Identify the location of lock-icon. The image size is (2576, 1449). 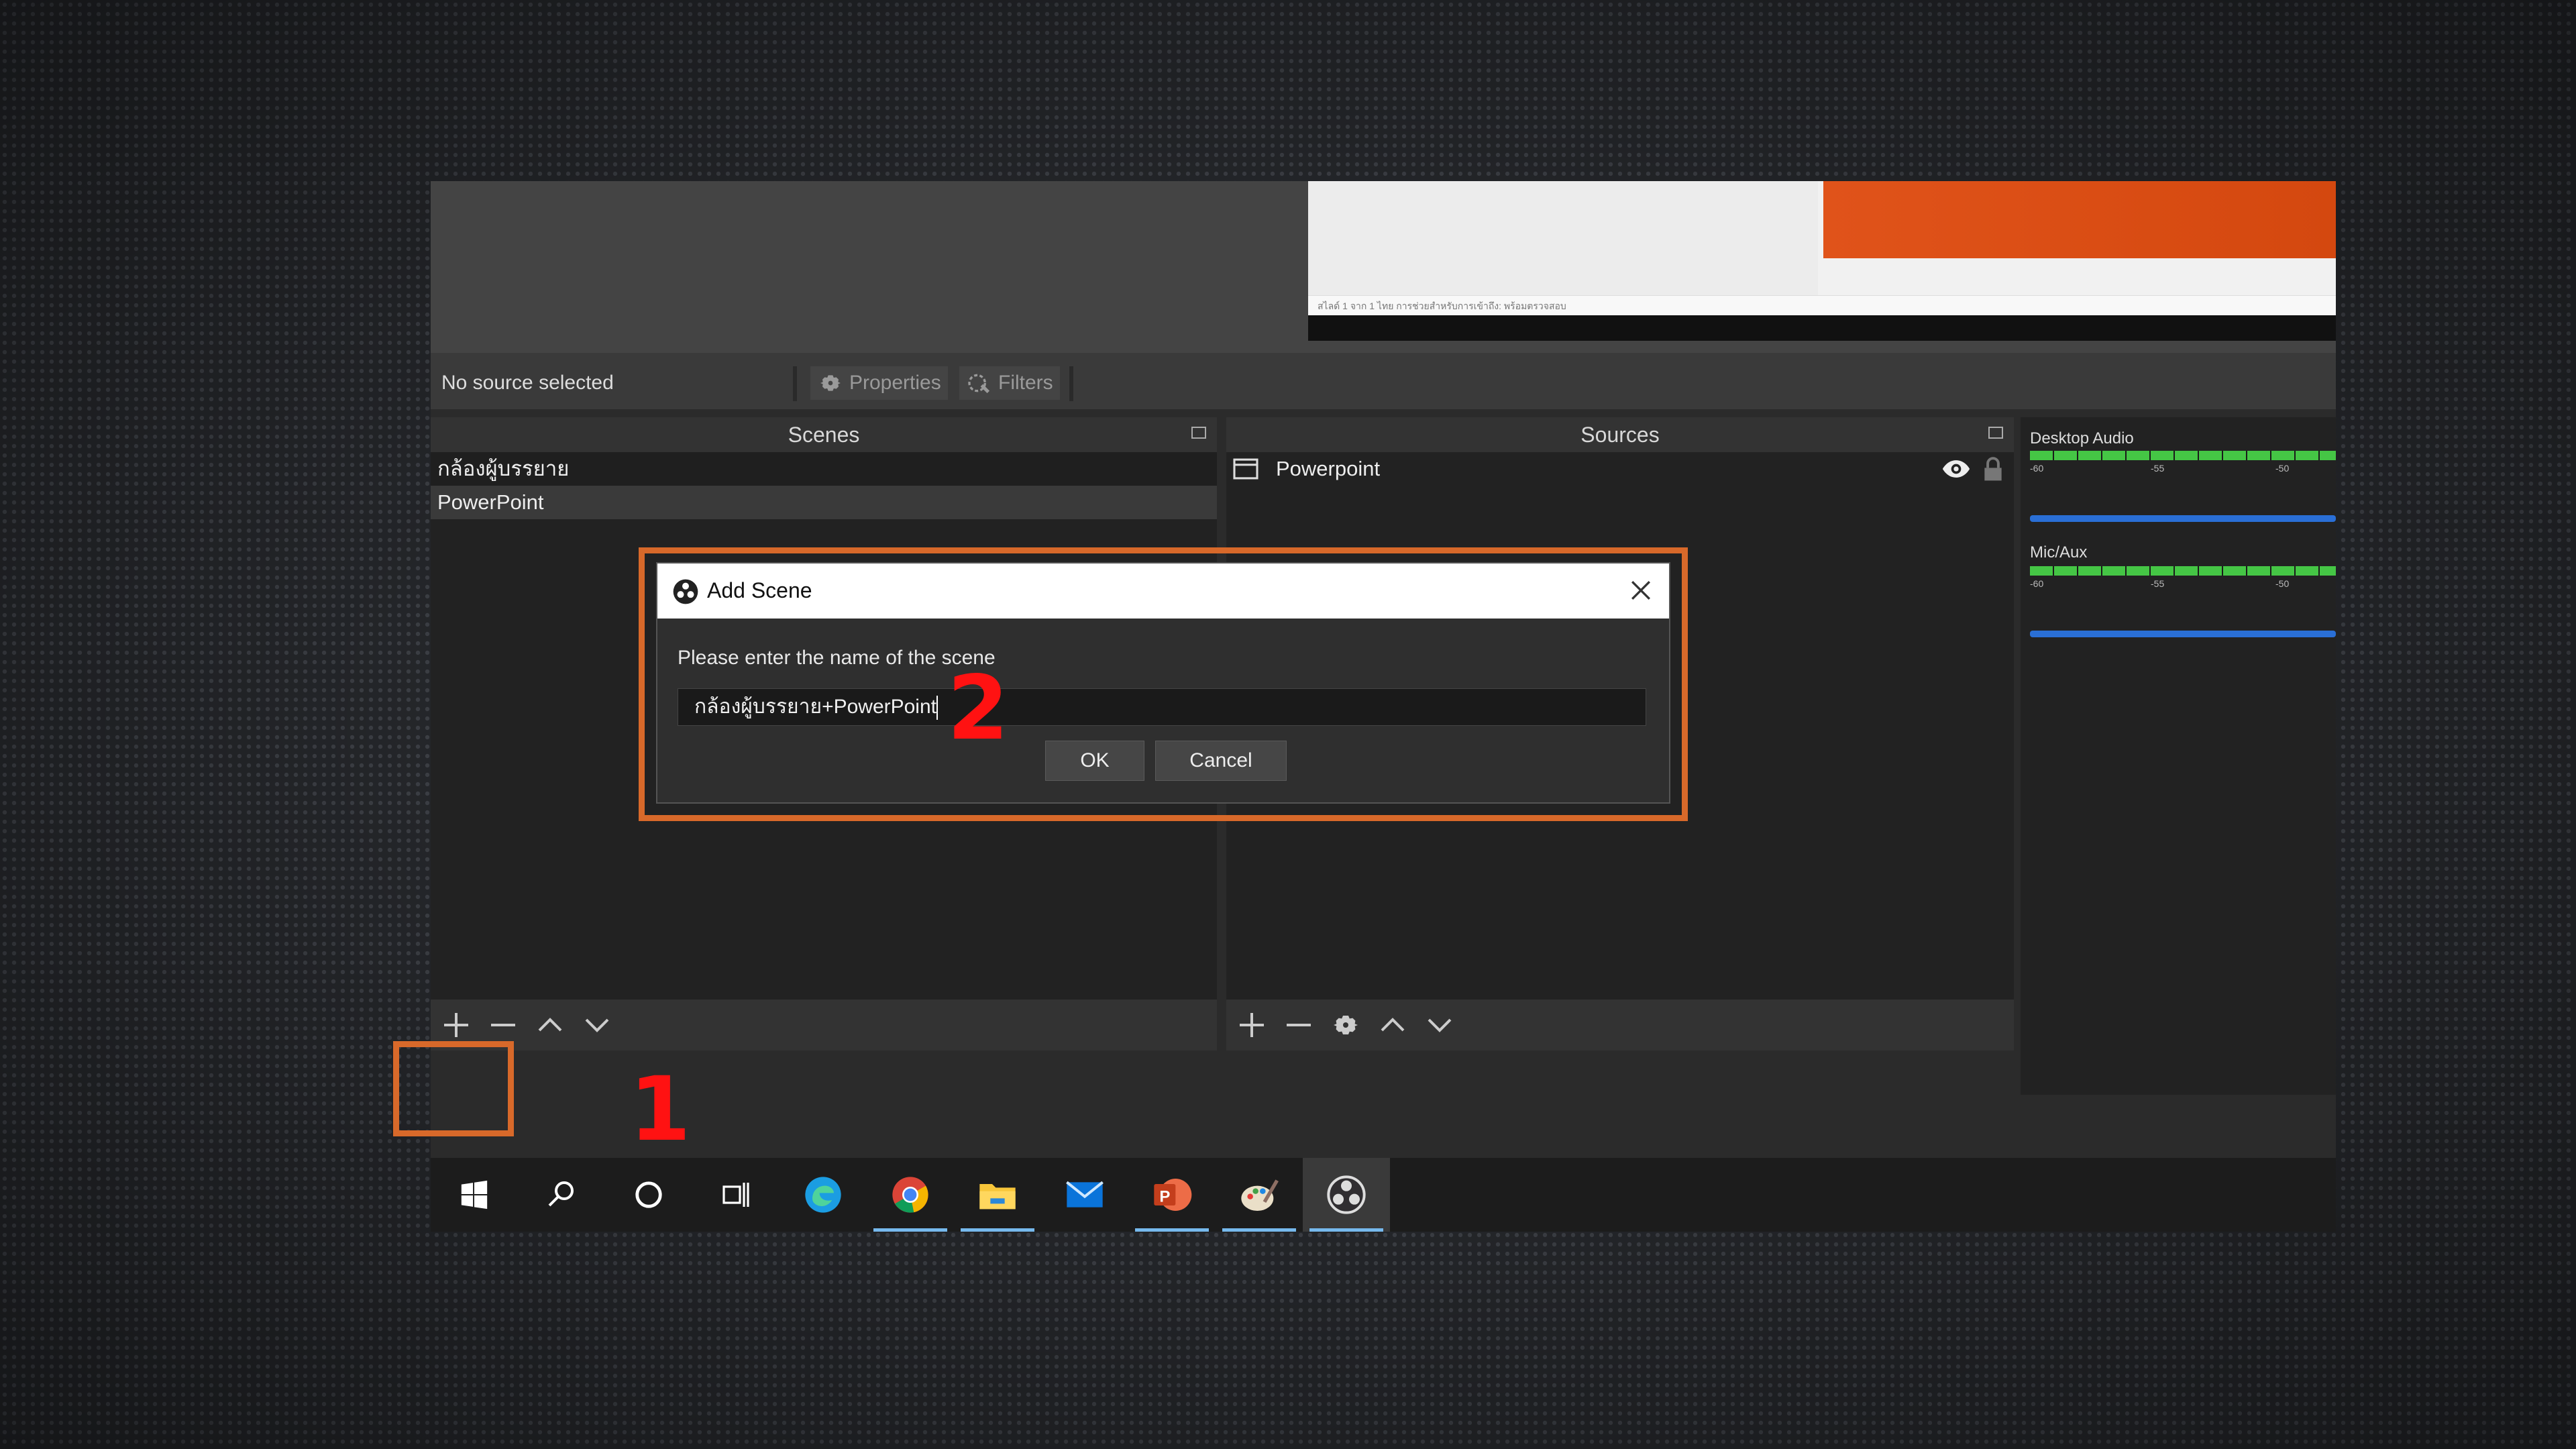
(1993, 469).